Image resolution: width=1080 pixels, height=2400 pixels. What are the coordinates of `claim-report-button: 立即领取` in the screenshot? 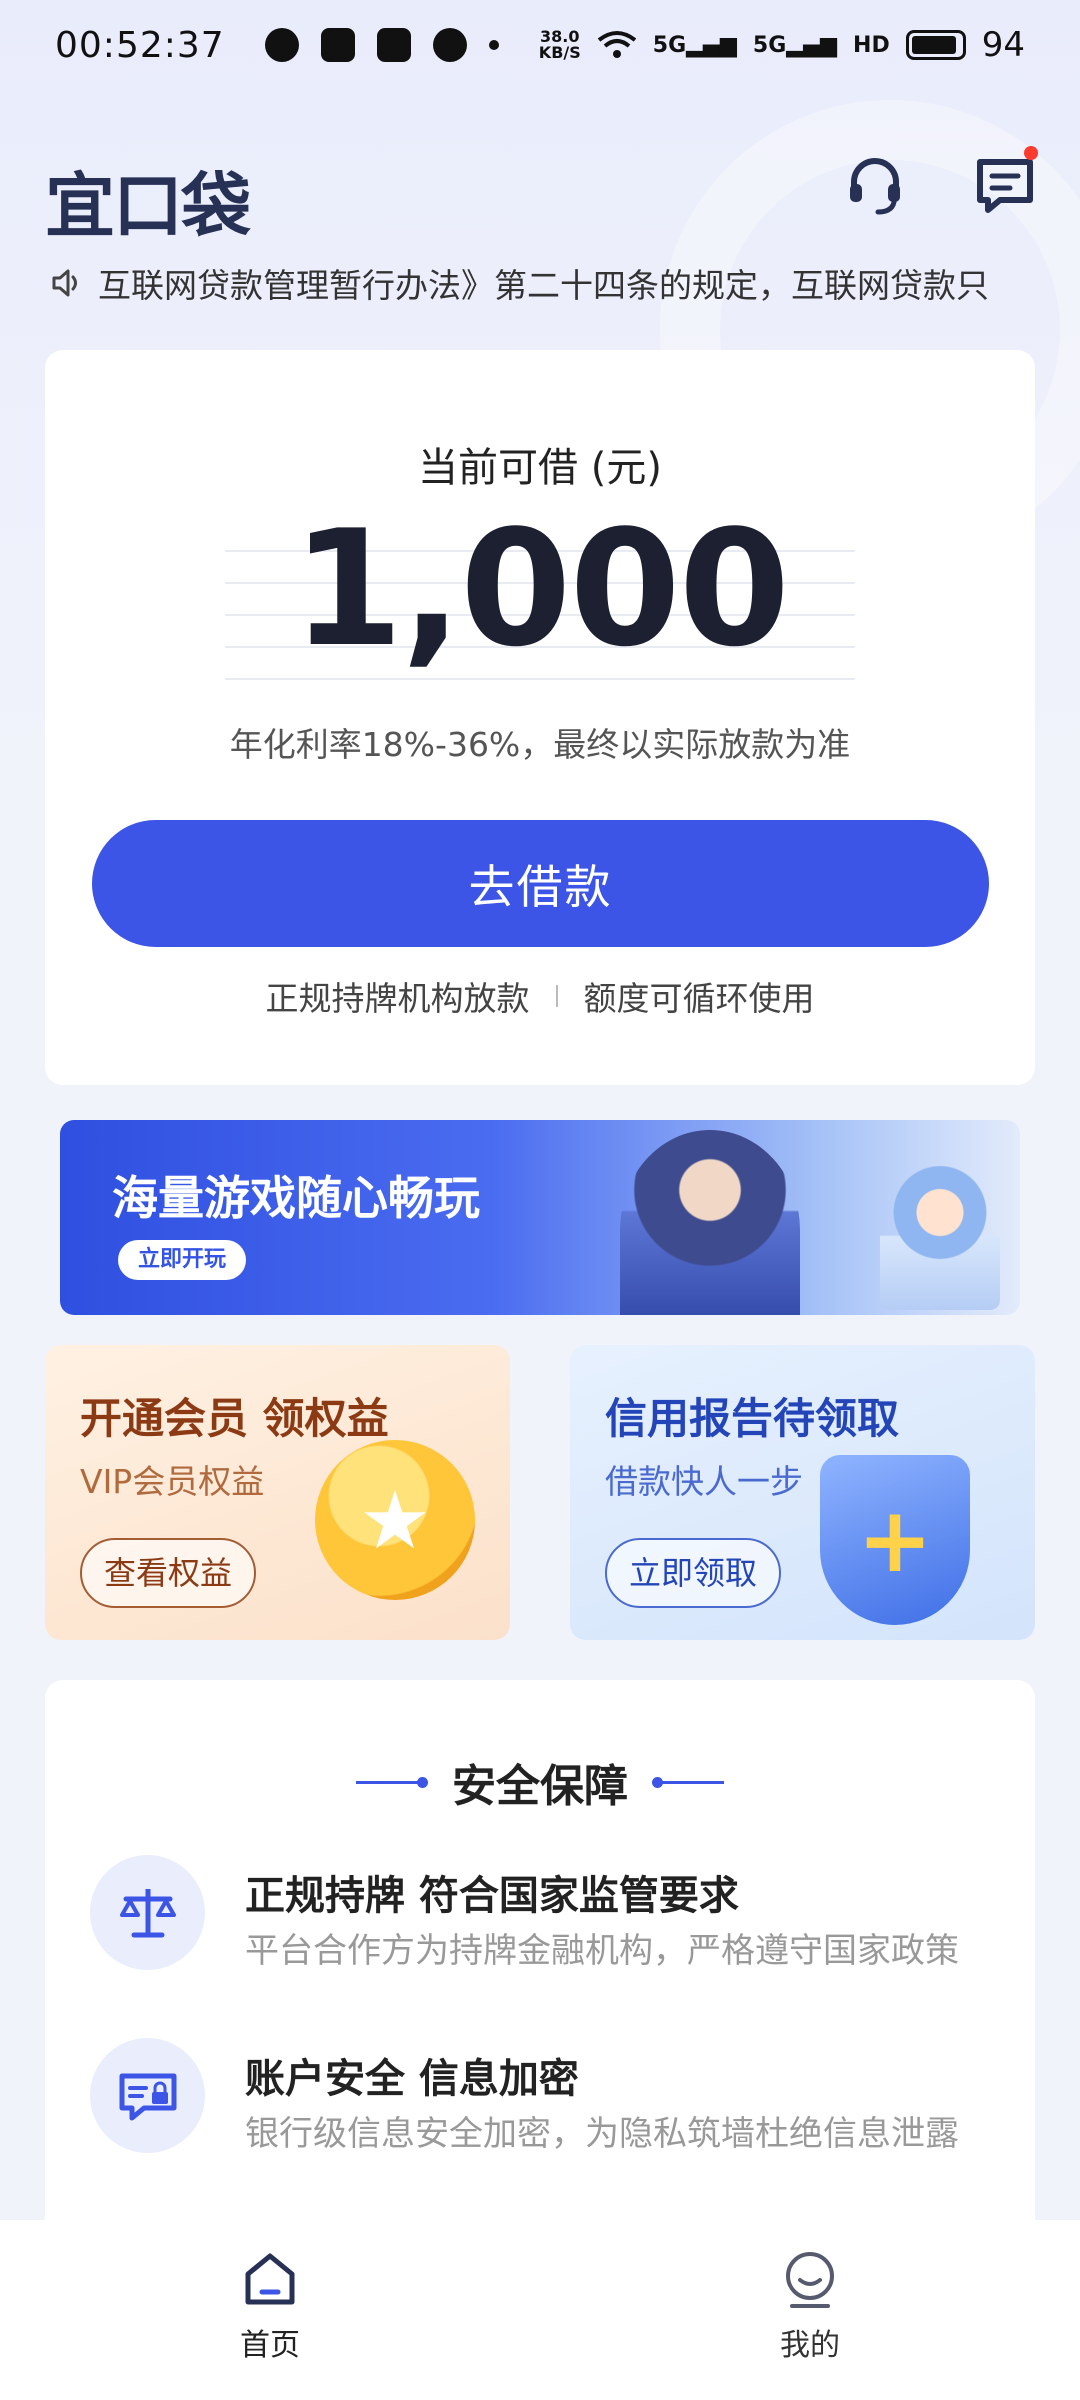 It's located at (693, 1573).